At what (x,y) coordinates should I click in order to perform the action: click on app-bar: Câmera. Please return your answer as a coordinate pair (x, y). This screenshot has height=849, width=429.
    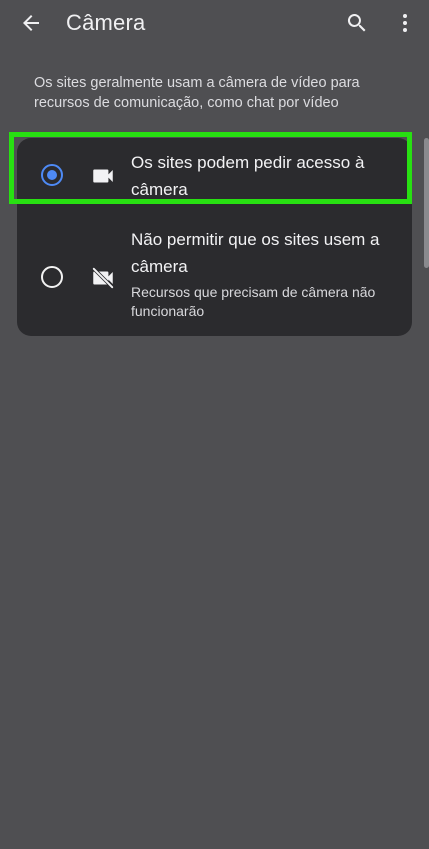
    Looking at the image, I should click on (214, 24).